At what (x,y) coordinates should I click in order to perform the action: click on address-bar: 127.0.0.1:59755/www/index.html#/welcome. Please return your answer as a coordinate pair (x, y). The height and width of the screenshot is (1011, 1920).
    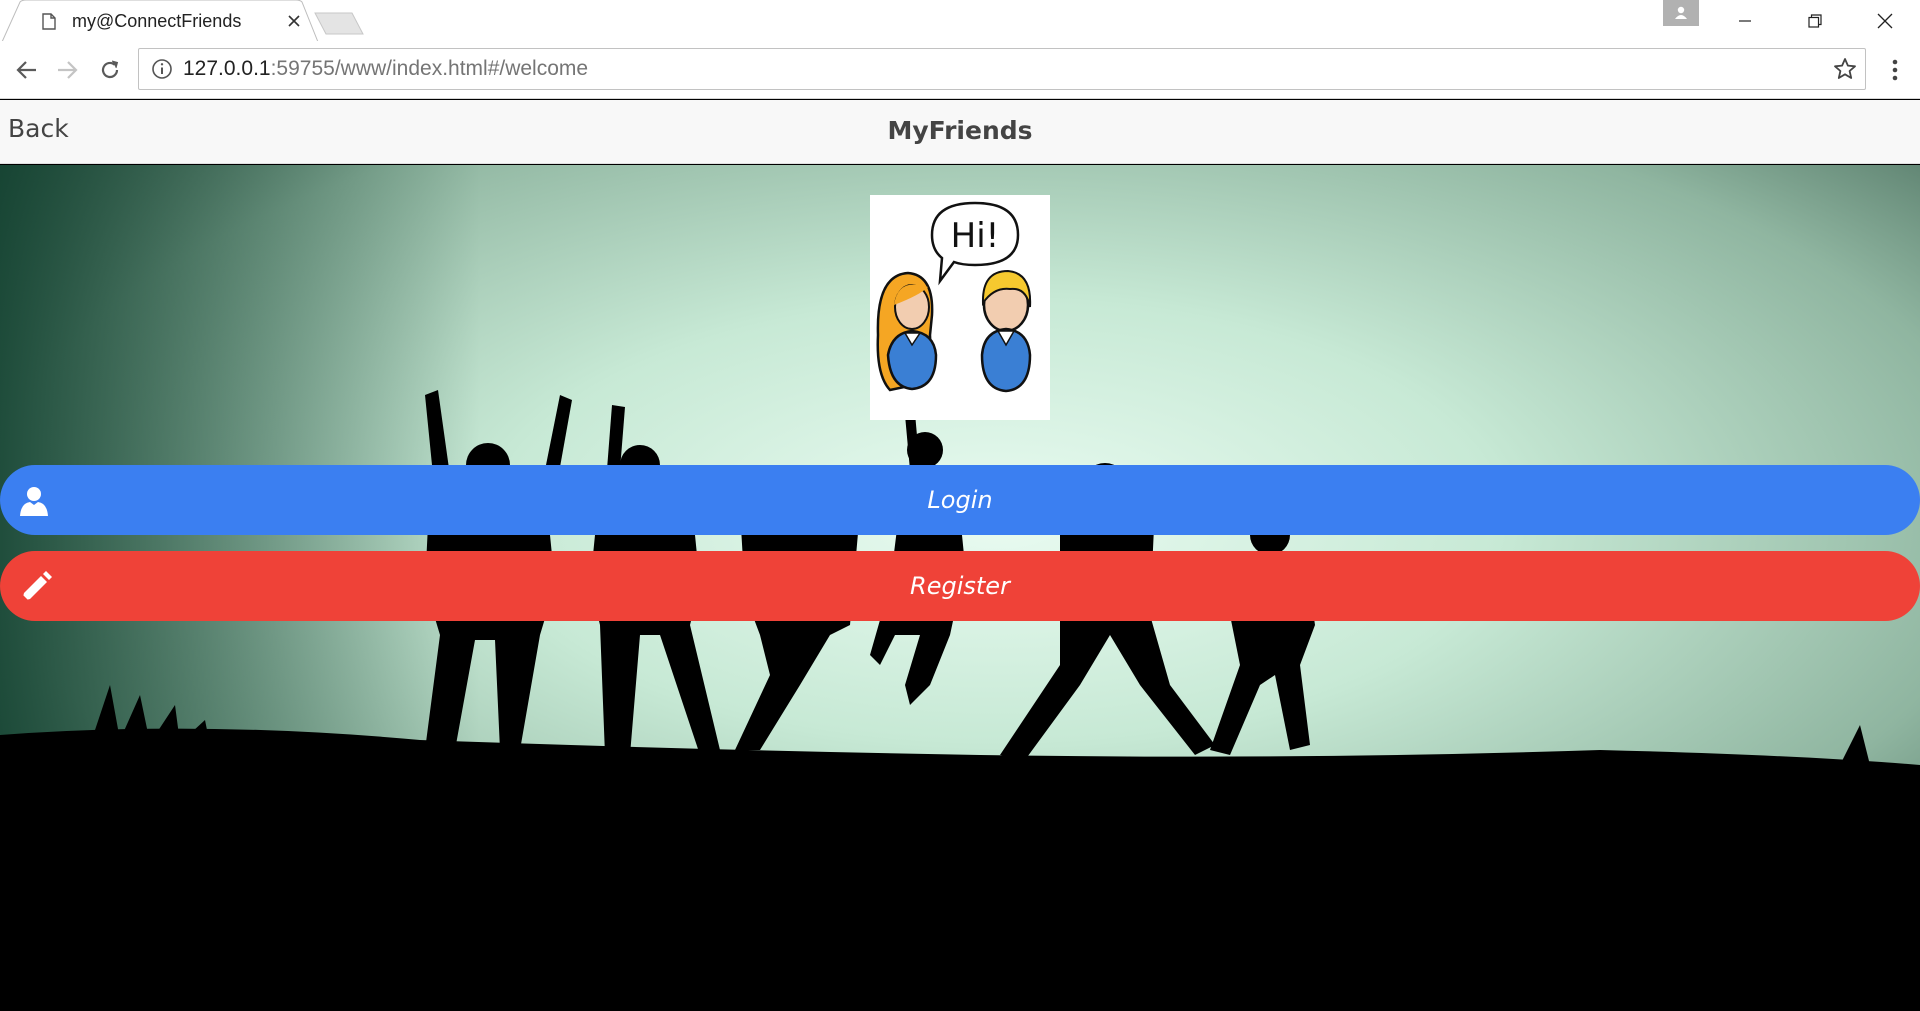
    Looking at the image, I should click on (1002, 69).